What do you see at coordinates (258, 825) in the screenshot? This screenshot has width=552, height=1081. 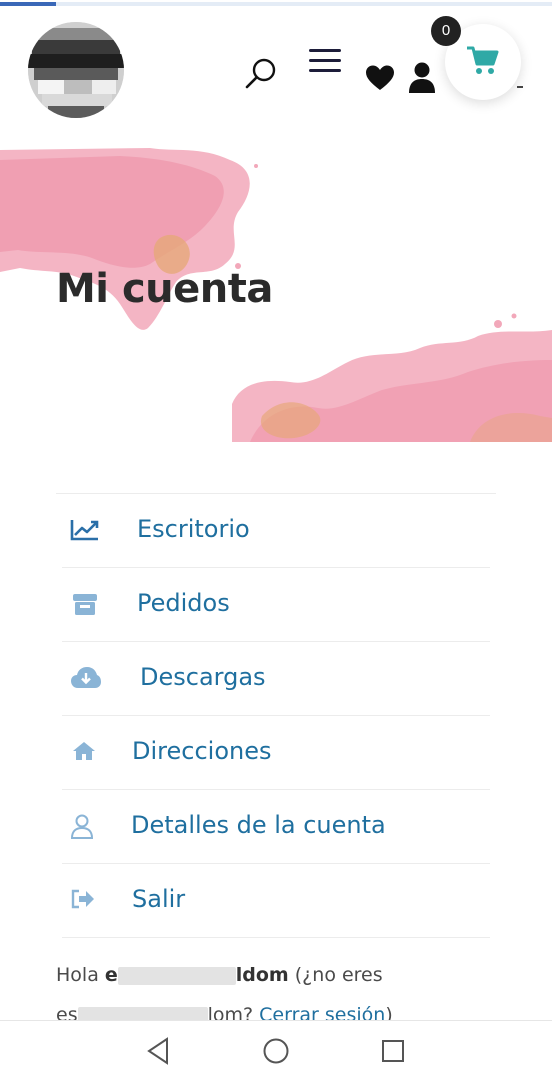 I see `nav-label-detalles-cuenta: Detalles de la cuenta` at bounding box center [258, 825].